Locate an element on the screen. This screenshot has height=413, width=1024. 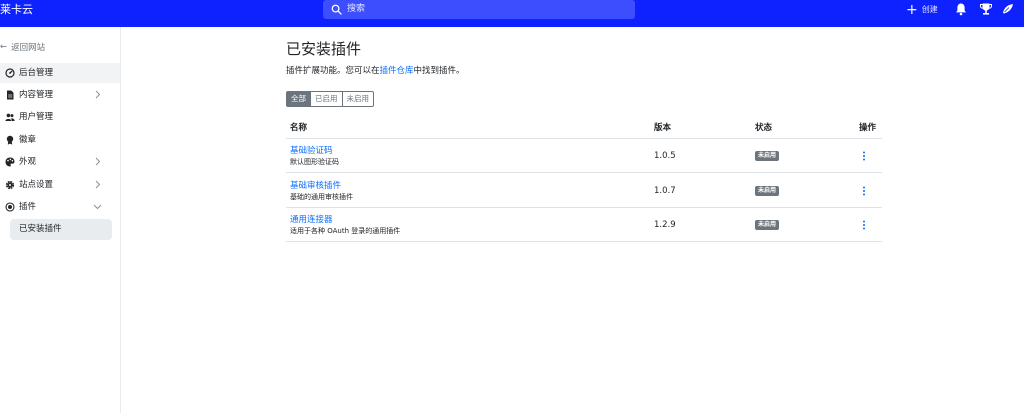
sidebar-item-label: 站点设置 is located at coordinates (36, 185).